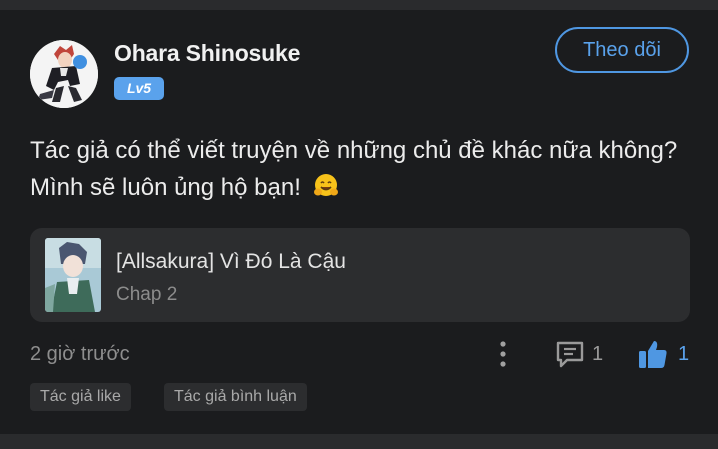  Describe the element at coordinates (147, 294) in the screenshot. I see `story-chapter: Chap 2` at that location.